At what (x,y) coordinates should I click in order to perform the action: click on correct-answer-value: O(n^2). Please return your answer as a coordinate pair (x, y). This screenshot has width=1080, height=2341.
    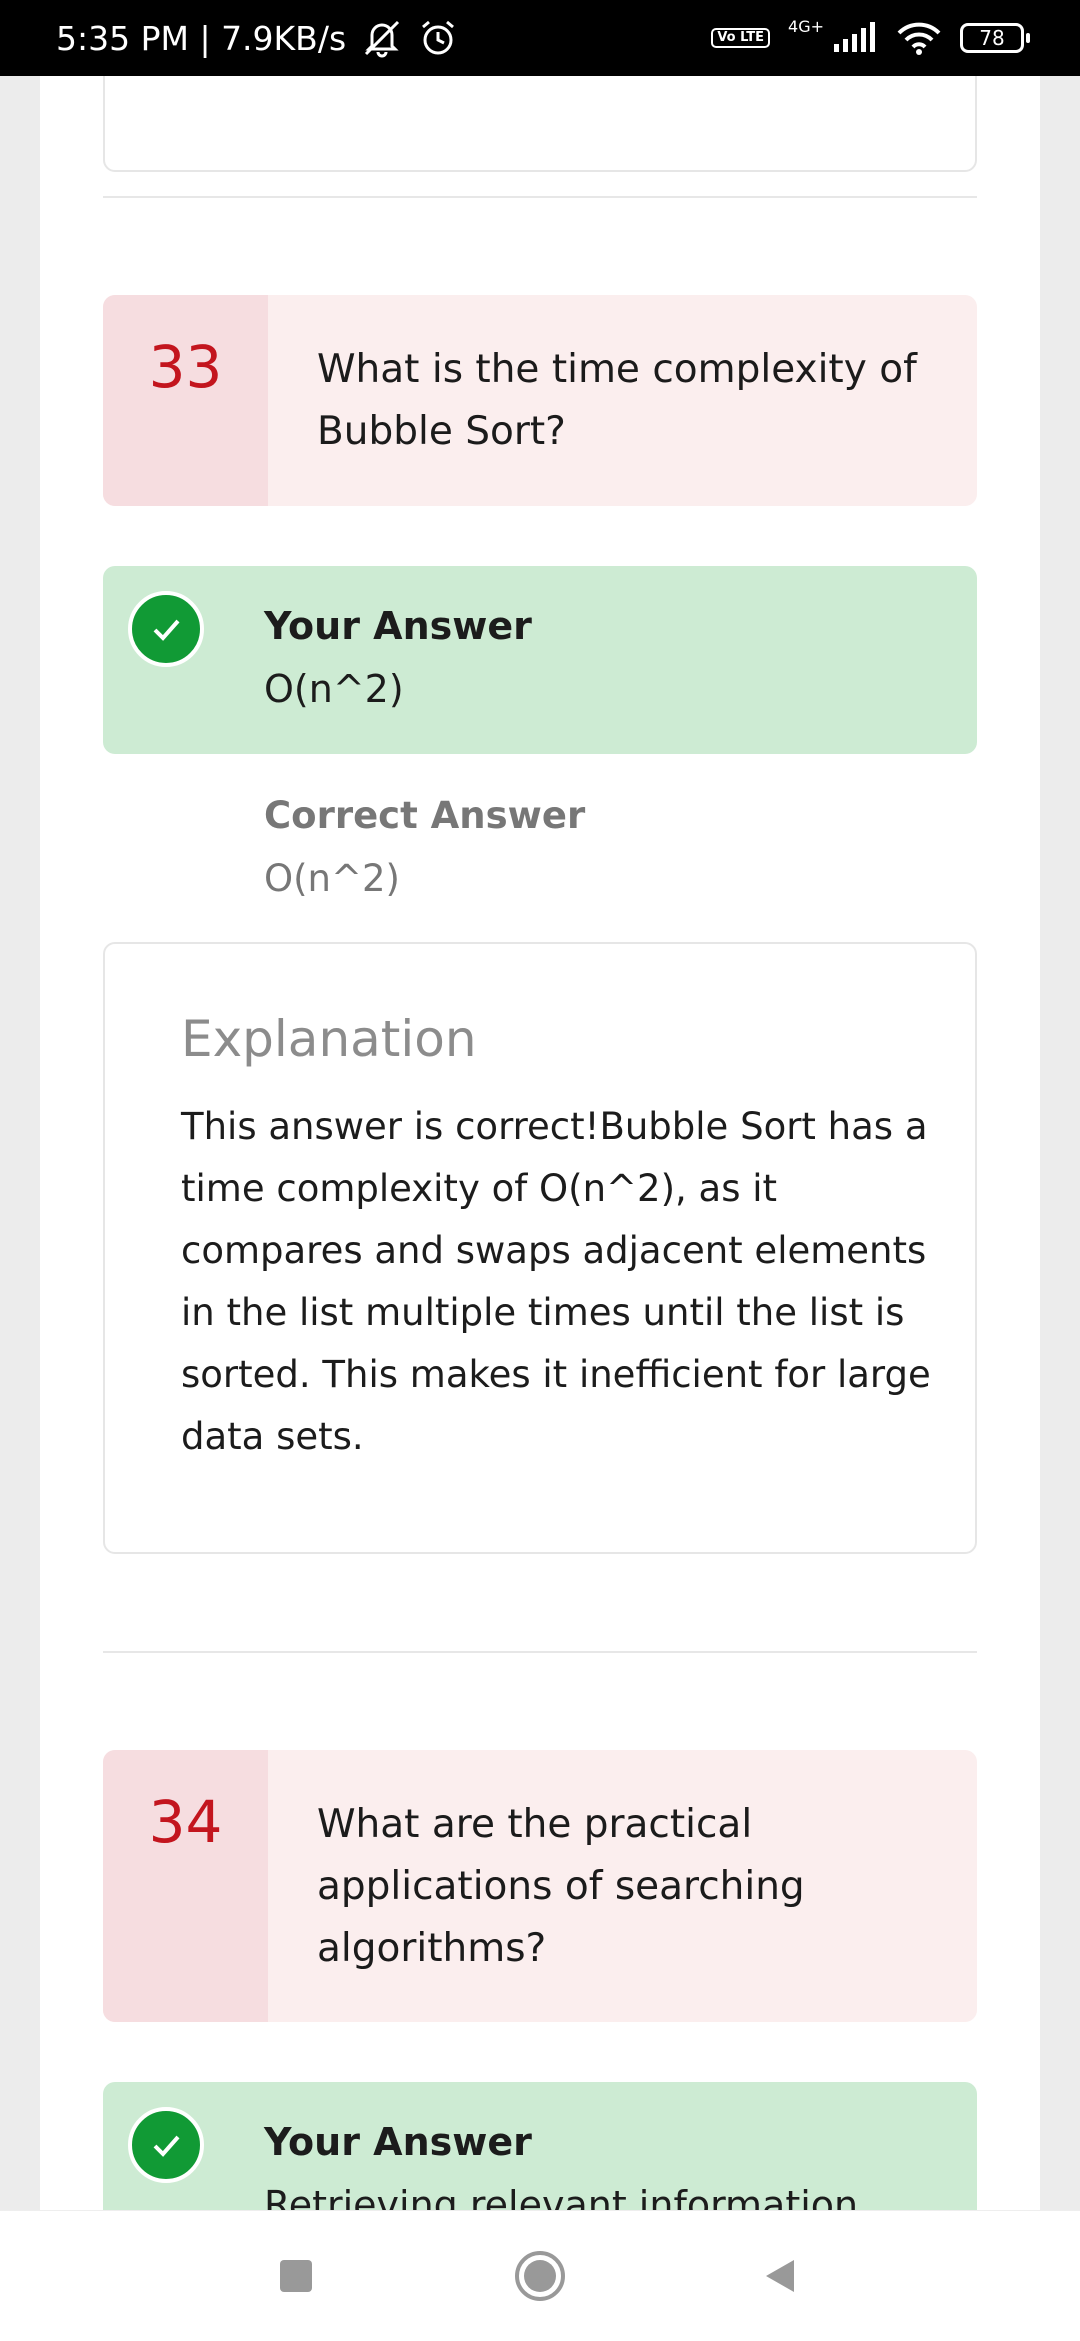
    Looking at the image, I should click on (332, 878).